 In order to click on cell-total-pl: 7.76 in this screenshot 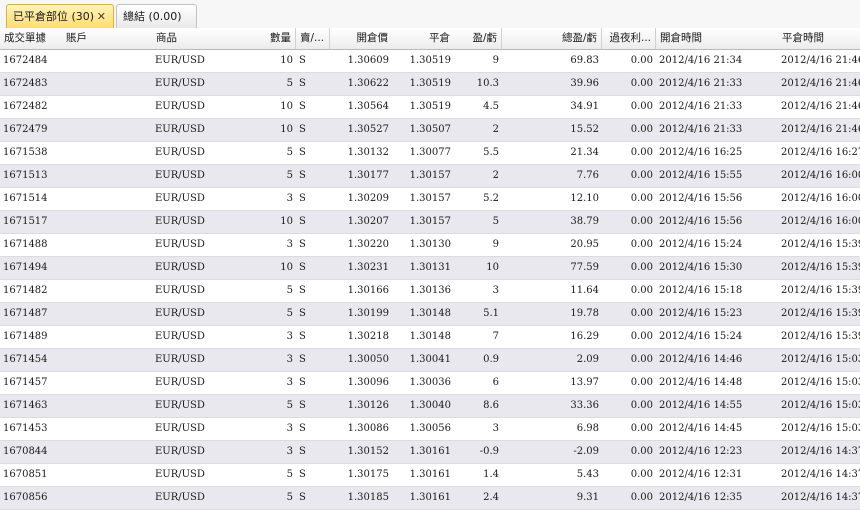, I will do `click(587, 175)`.